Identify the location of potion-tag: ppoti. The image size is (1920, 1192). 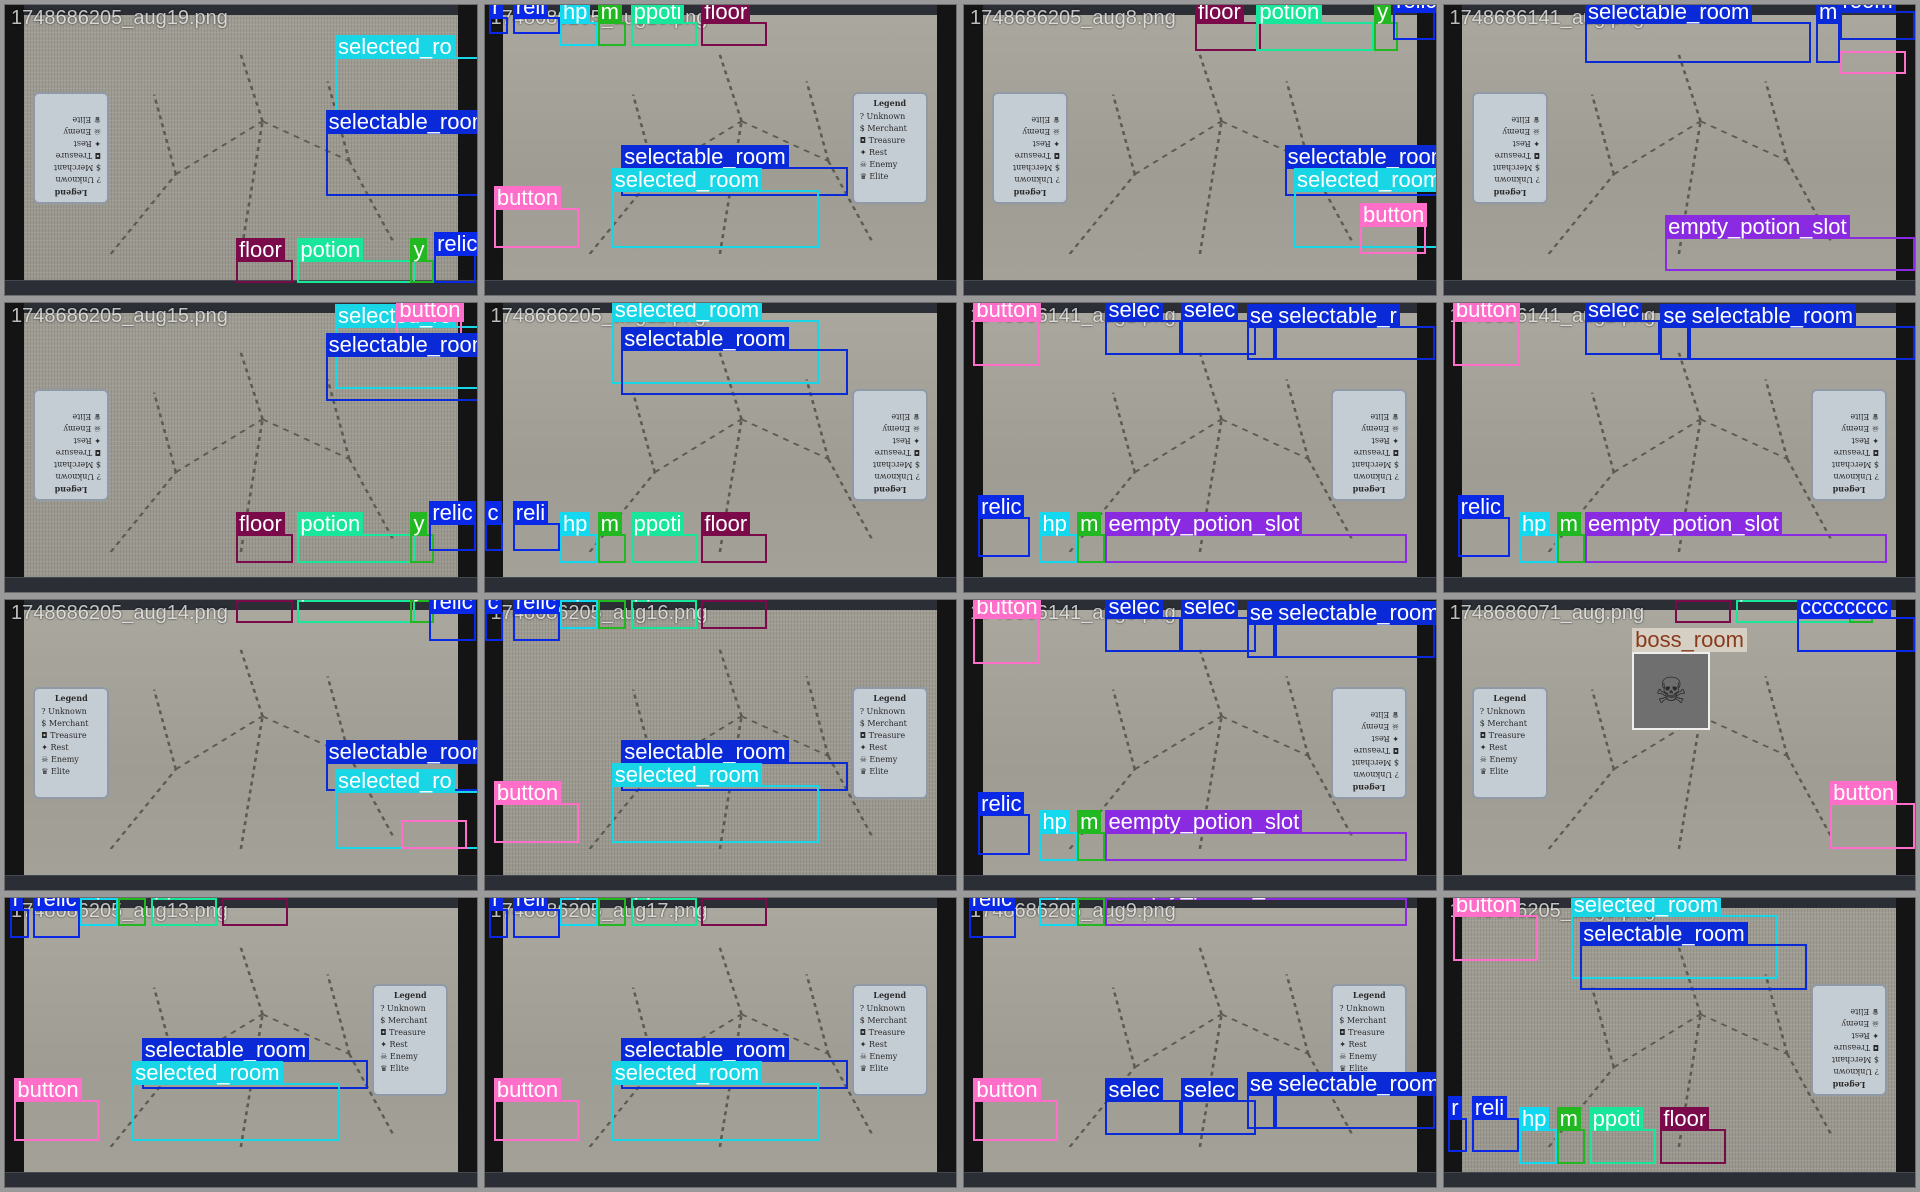
(657, 14).